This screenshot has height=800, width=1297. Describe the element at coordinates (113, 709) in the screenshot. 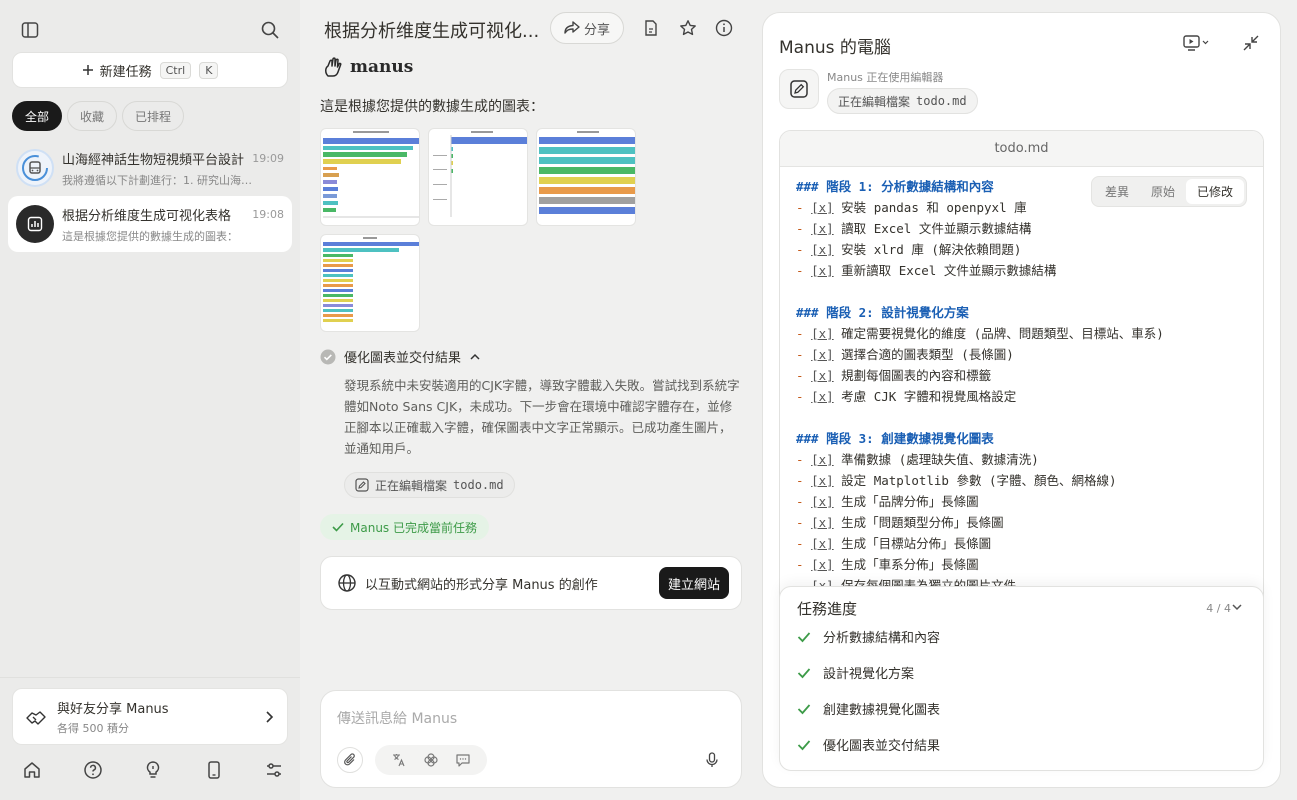

I see `share-title: 與好友分享 Manus` at that location.